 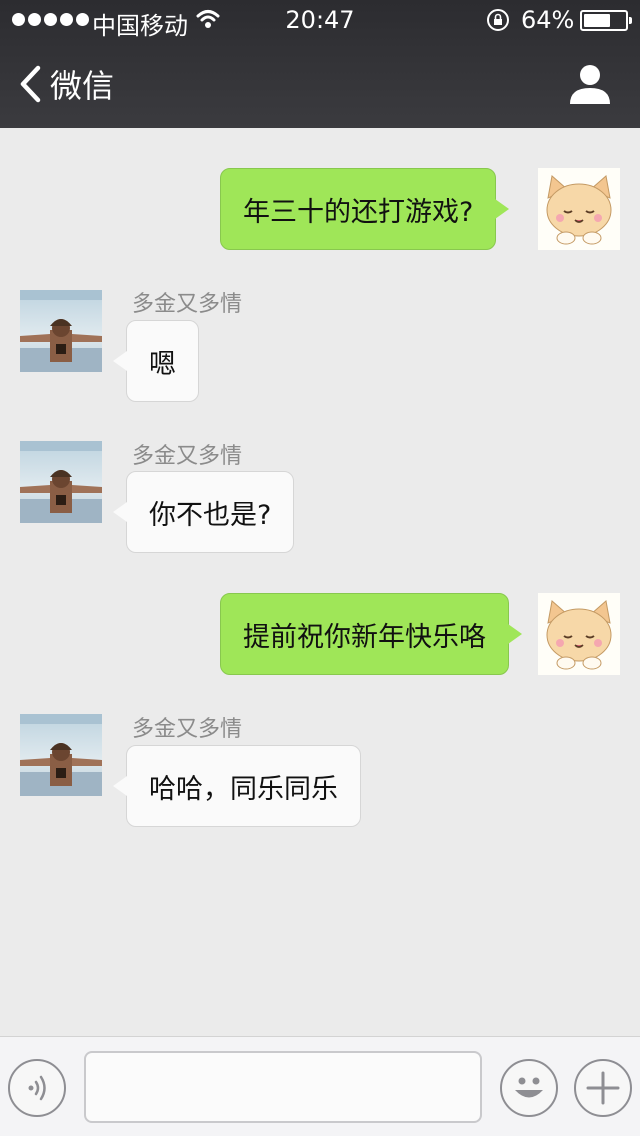 I want to click on message-bubble-incoming: 哈哈，同乐同乐, so click(x=237, y=786).